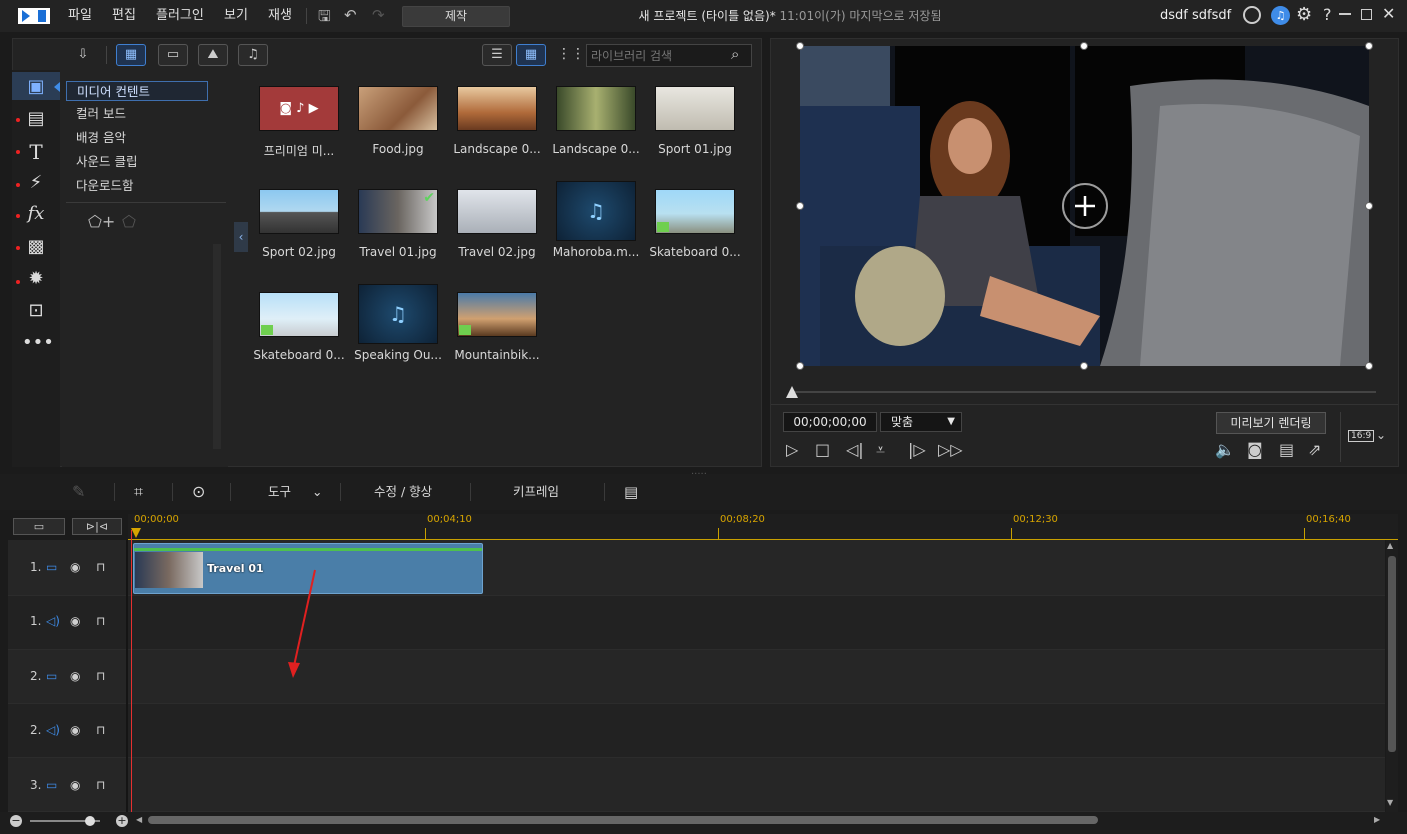  I want to click on redo-icon: ↷, so click(378, 15).